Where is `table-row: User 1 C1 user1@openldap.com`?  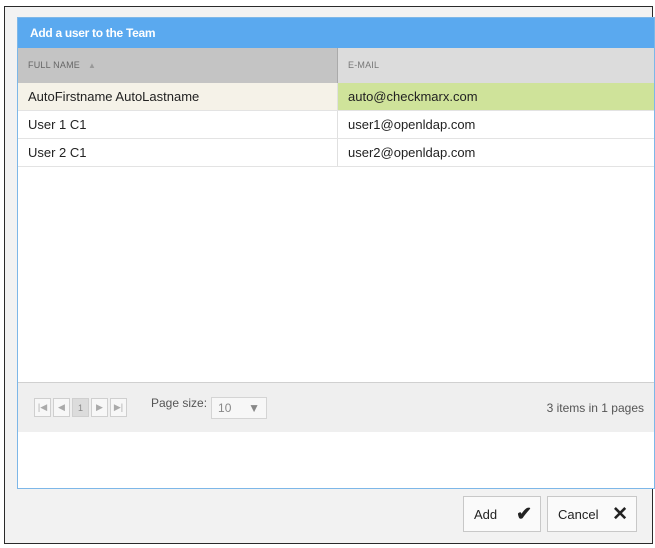
table-row: User 1 C1 user1@openldap.com is located at coordinates (336, 125).